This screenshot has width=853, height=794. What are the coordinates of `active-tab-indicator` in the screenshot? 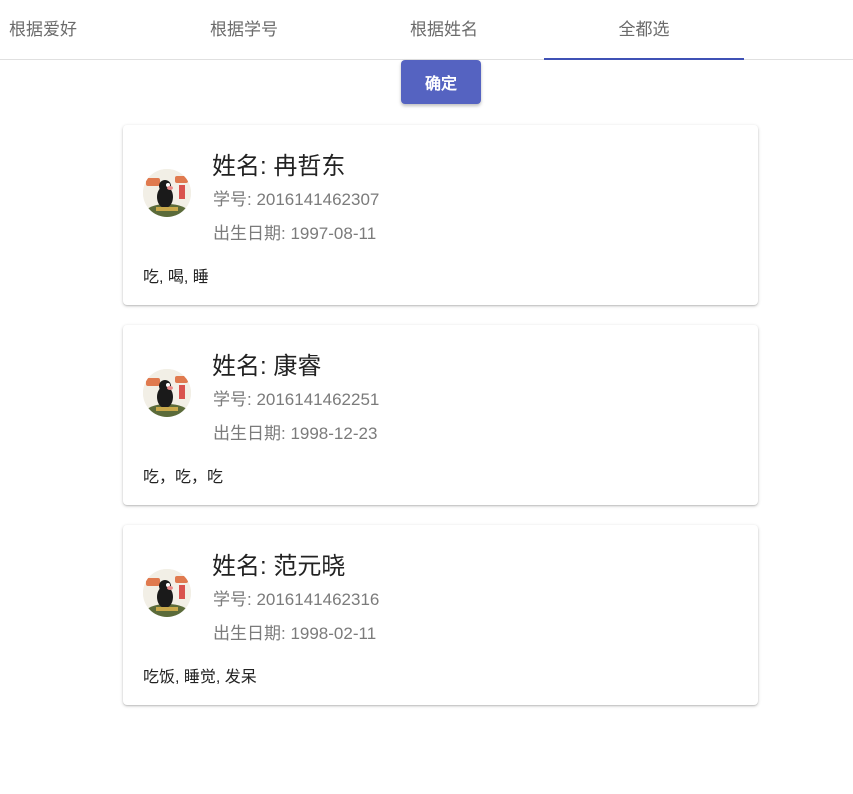 It's located at (644, 59).